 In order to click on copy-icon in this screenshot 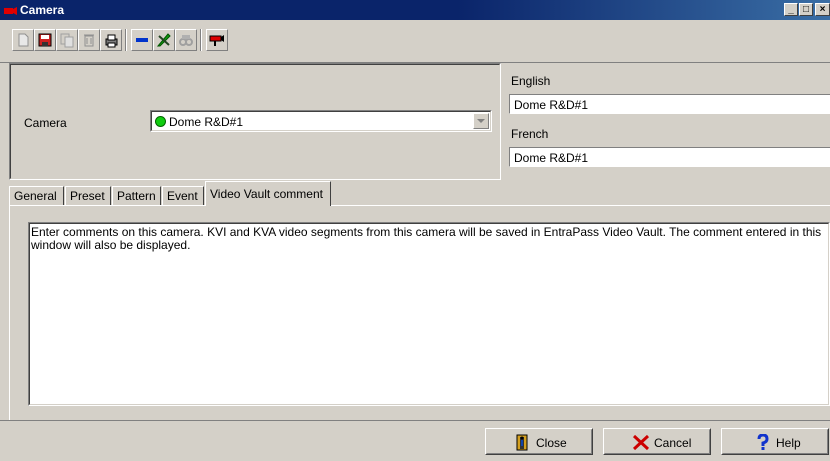, I will do `click(67, 40)`.